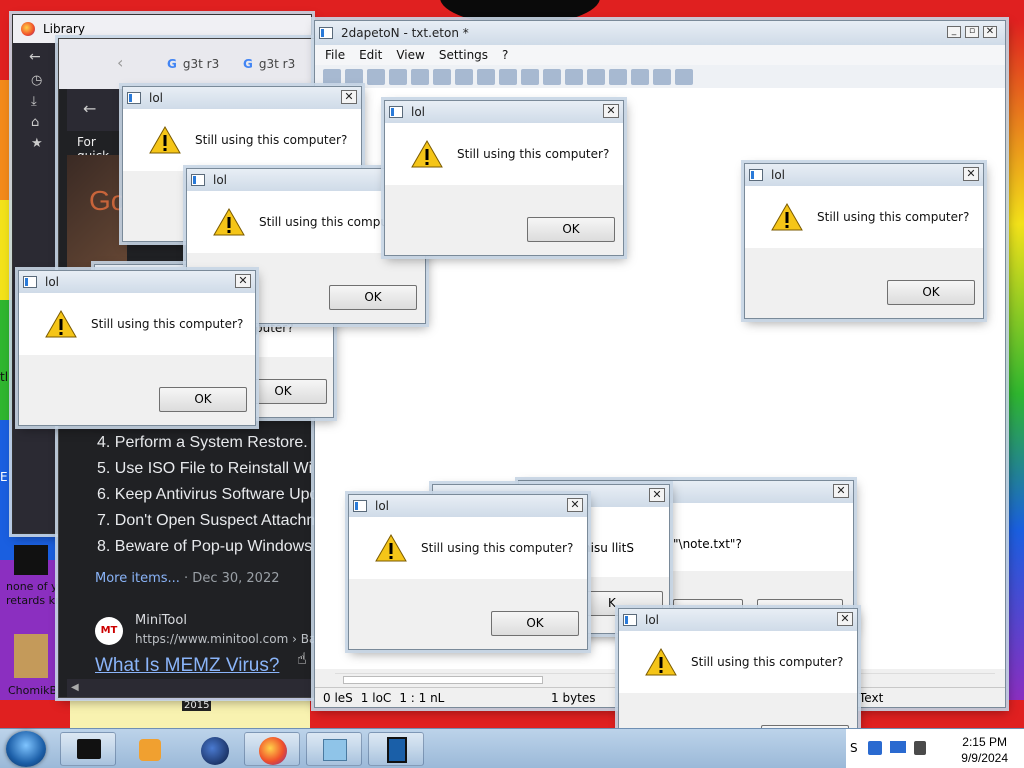 Image resolution: width=1024 pixels, height=768 pixels. What do you see at coordinates (596, 76) in the screenshot?
I see `zoom-in-icon` at bounding box center [596, 76].